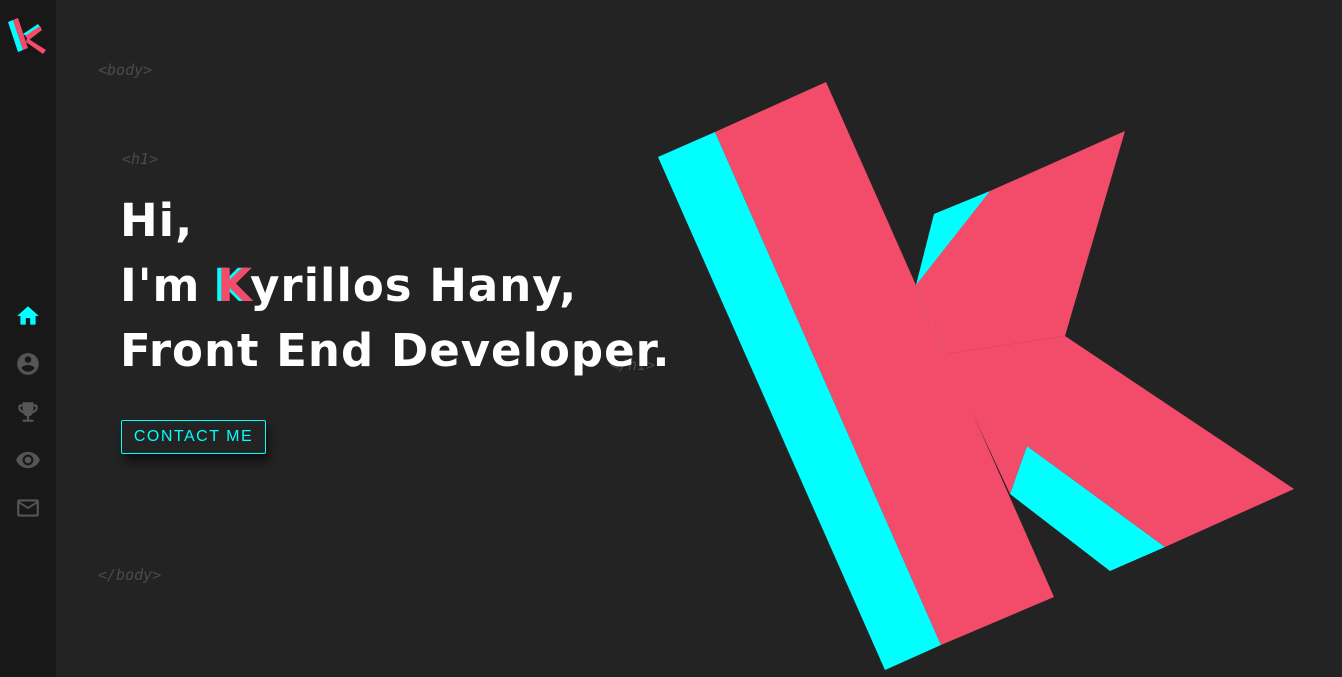  What do you see at coordinates (193, 437) in the screenshot?
I see `contact-me-button: CONTACT ME` at bounding box center [193, 437].